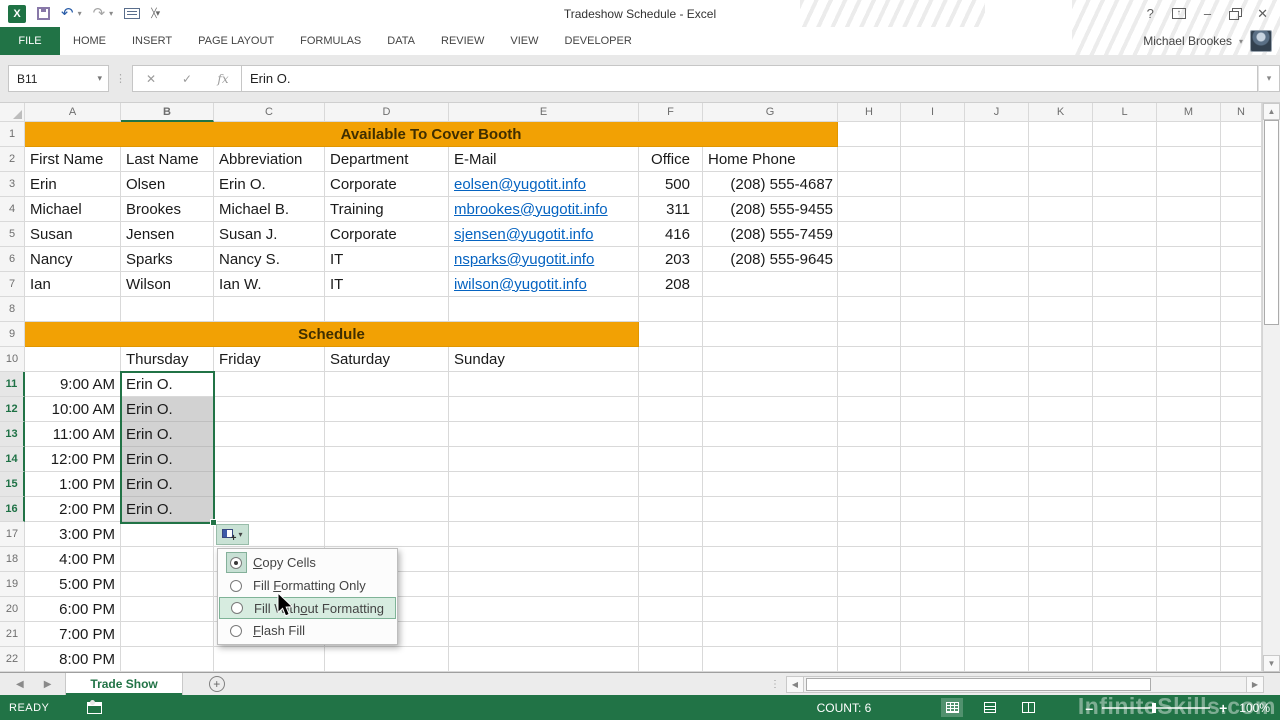  What do you see at coordinates (1271, 222) in the screenshot?
I see `vertical-scrollbar-thumb` at bounding box center [1271, 222].